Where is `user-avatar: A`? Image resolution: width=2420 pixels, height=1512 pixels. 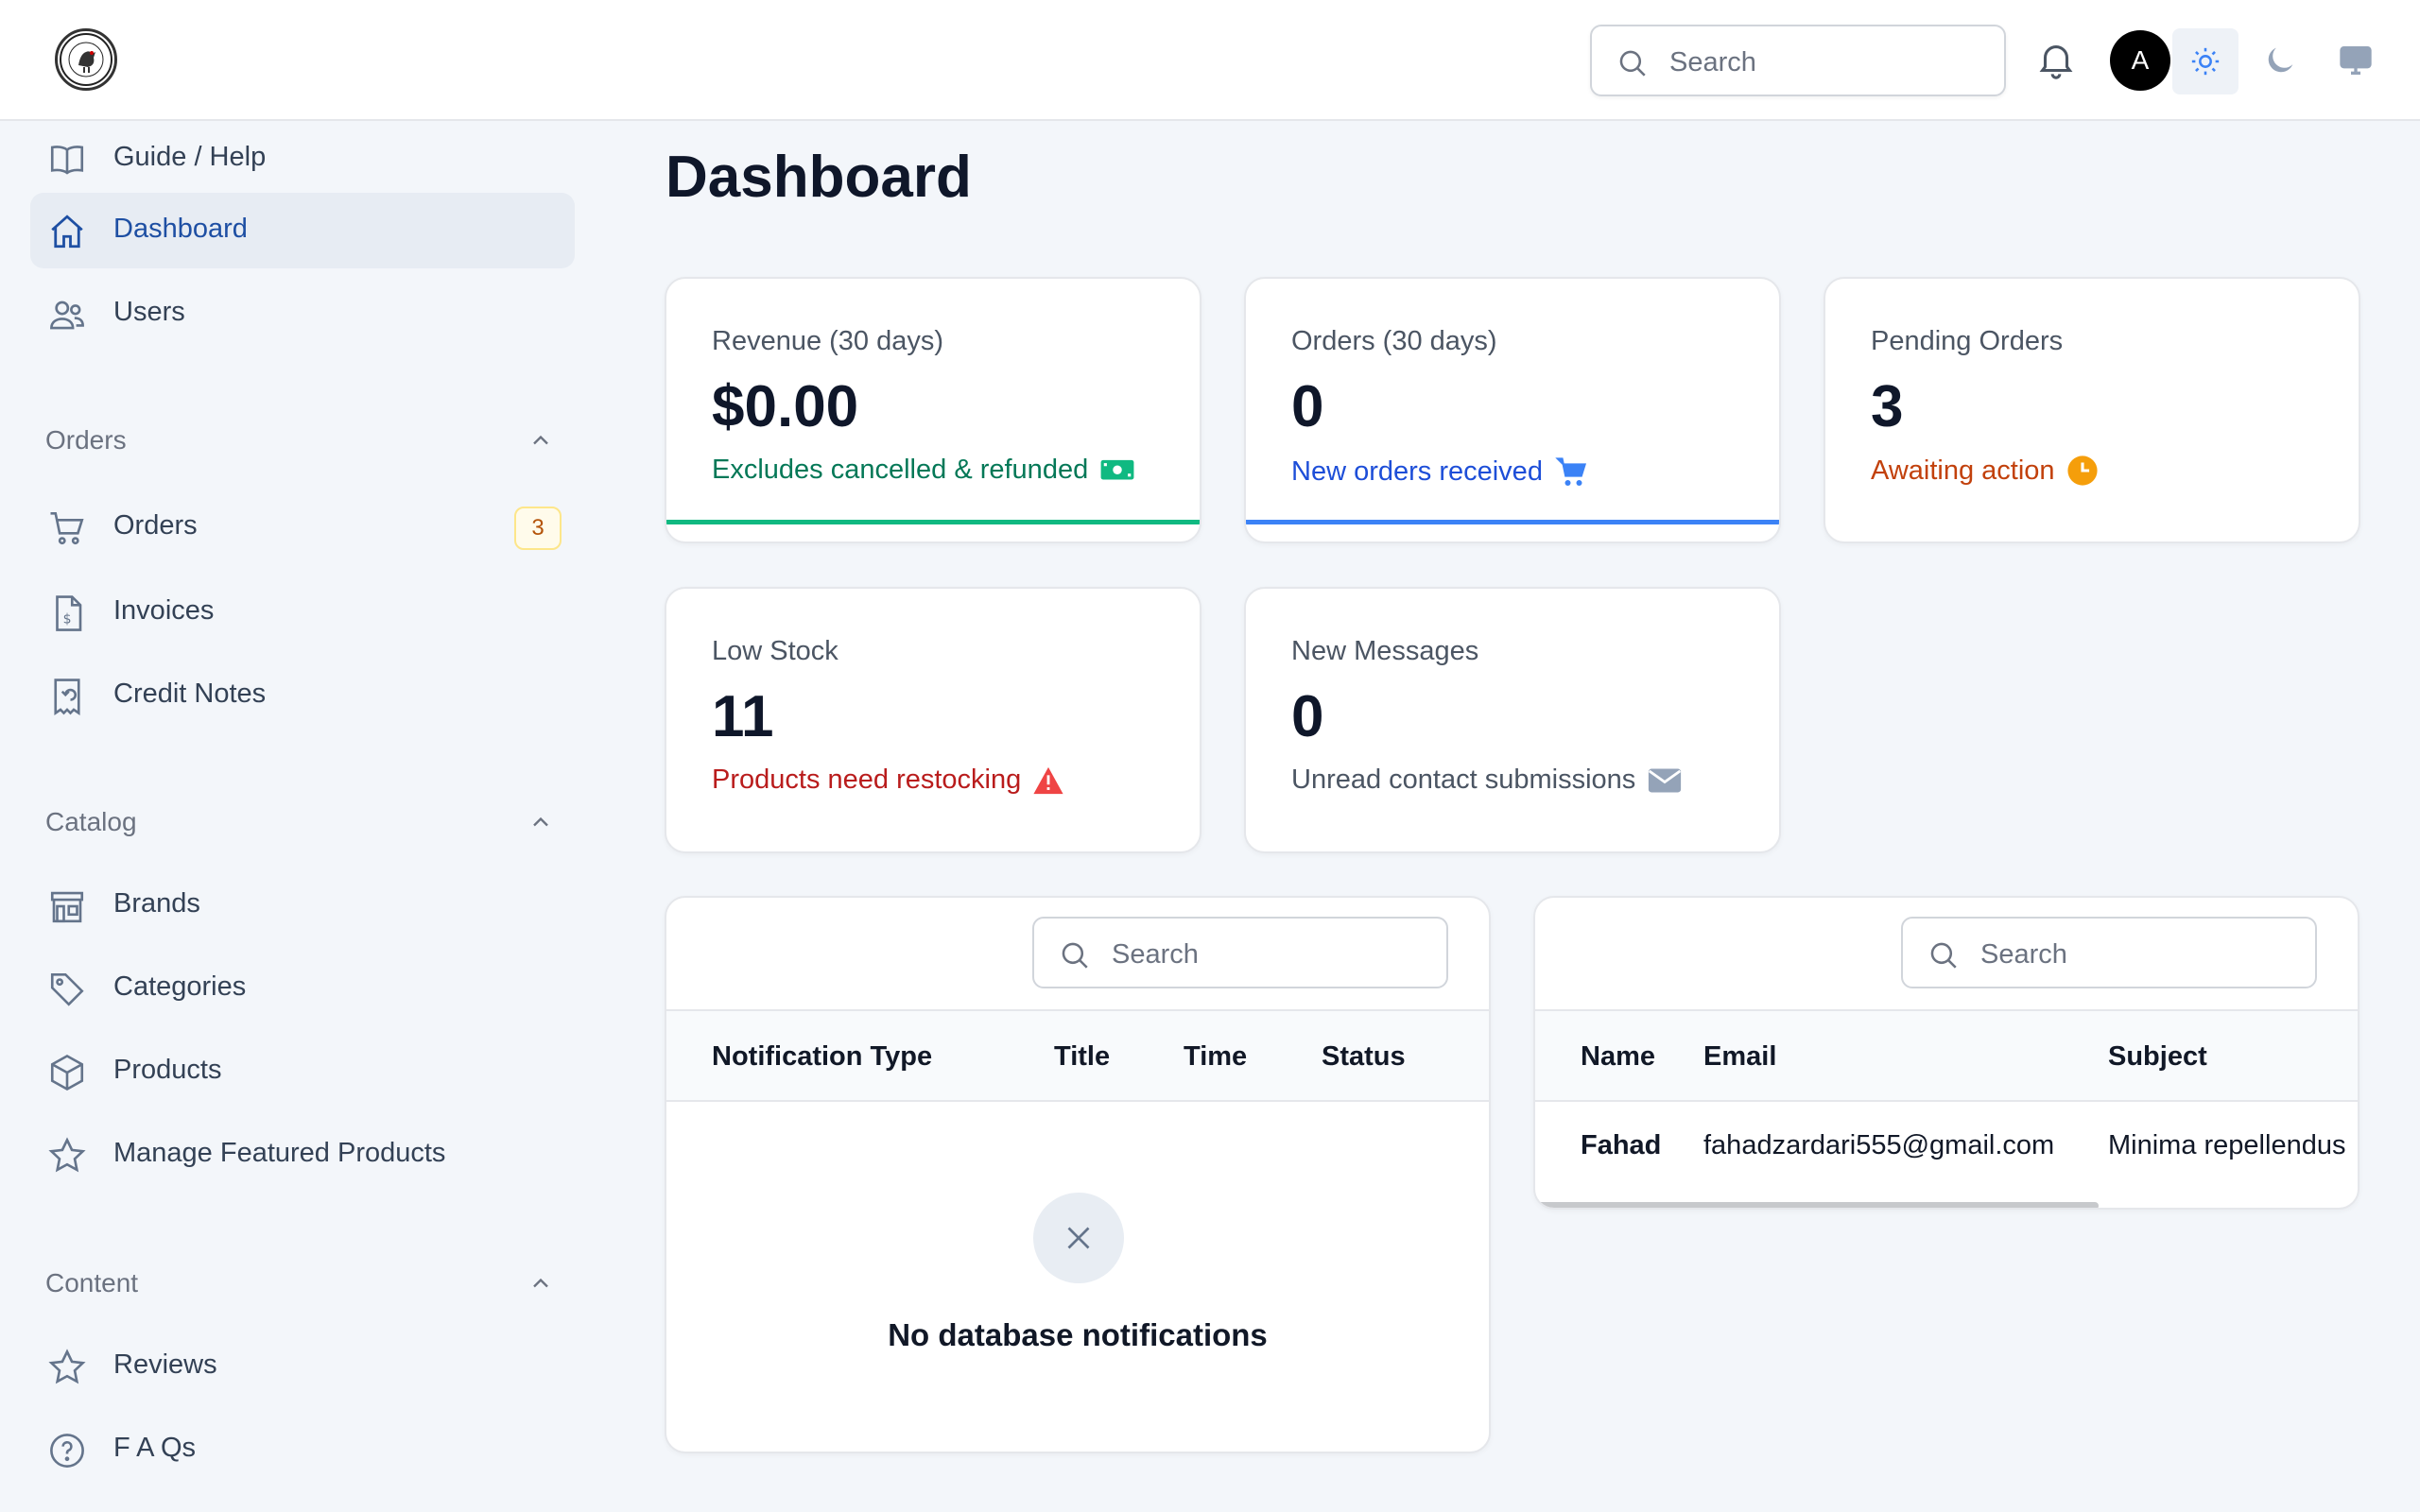 user-avatar: A is located at coordinates (2140, 60).